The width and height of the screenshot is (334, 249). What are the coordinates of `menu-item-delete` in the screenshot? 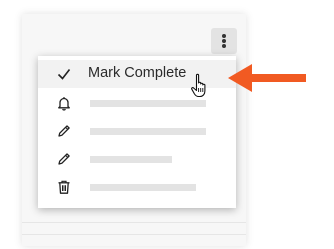 It's located at (137, 187).